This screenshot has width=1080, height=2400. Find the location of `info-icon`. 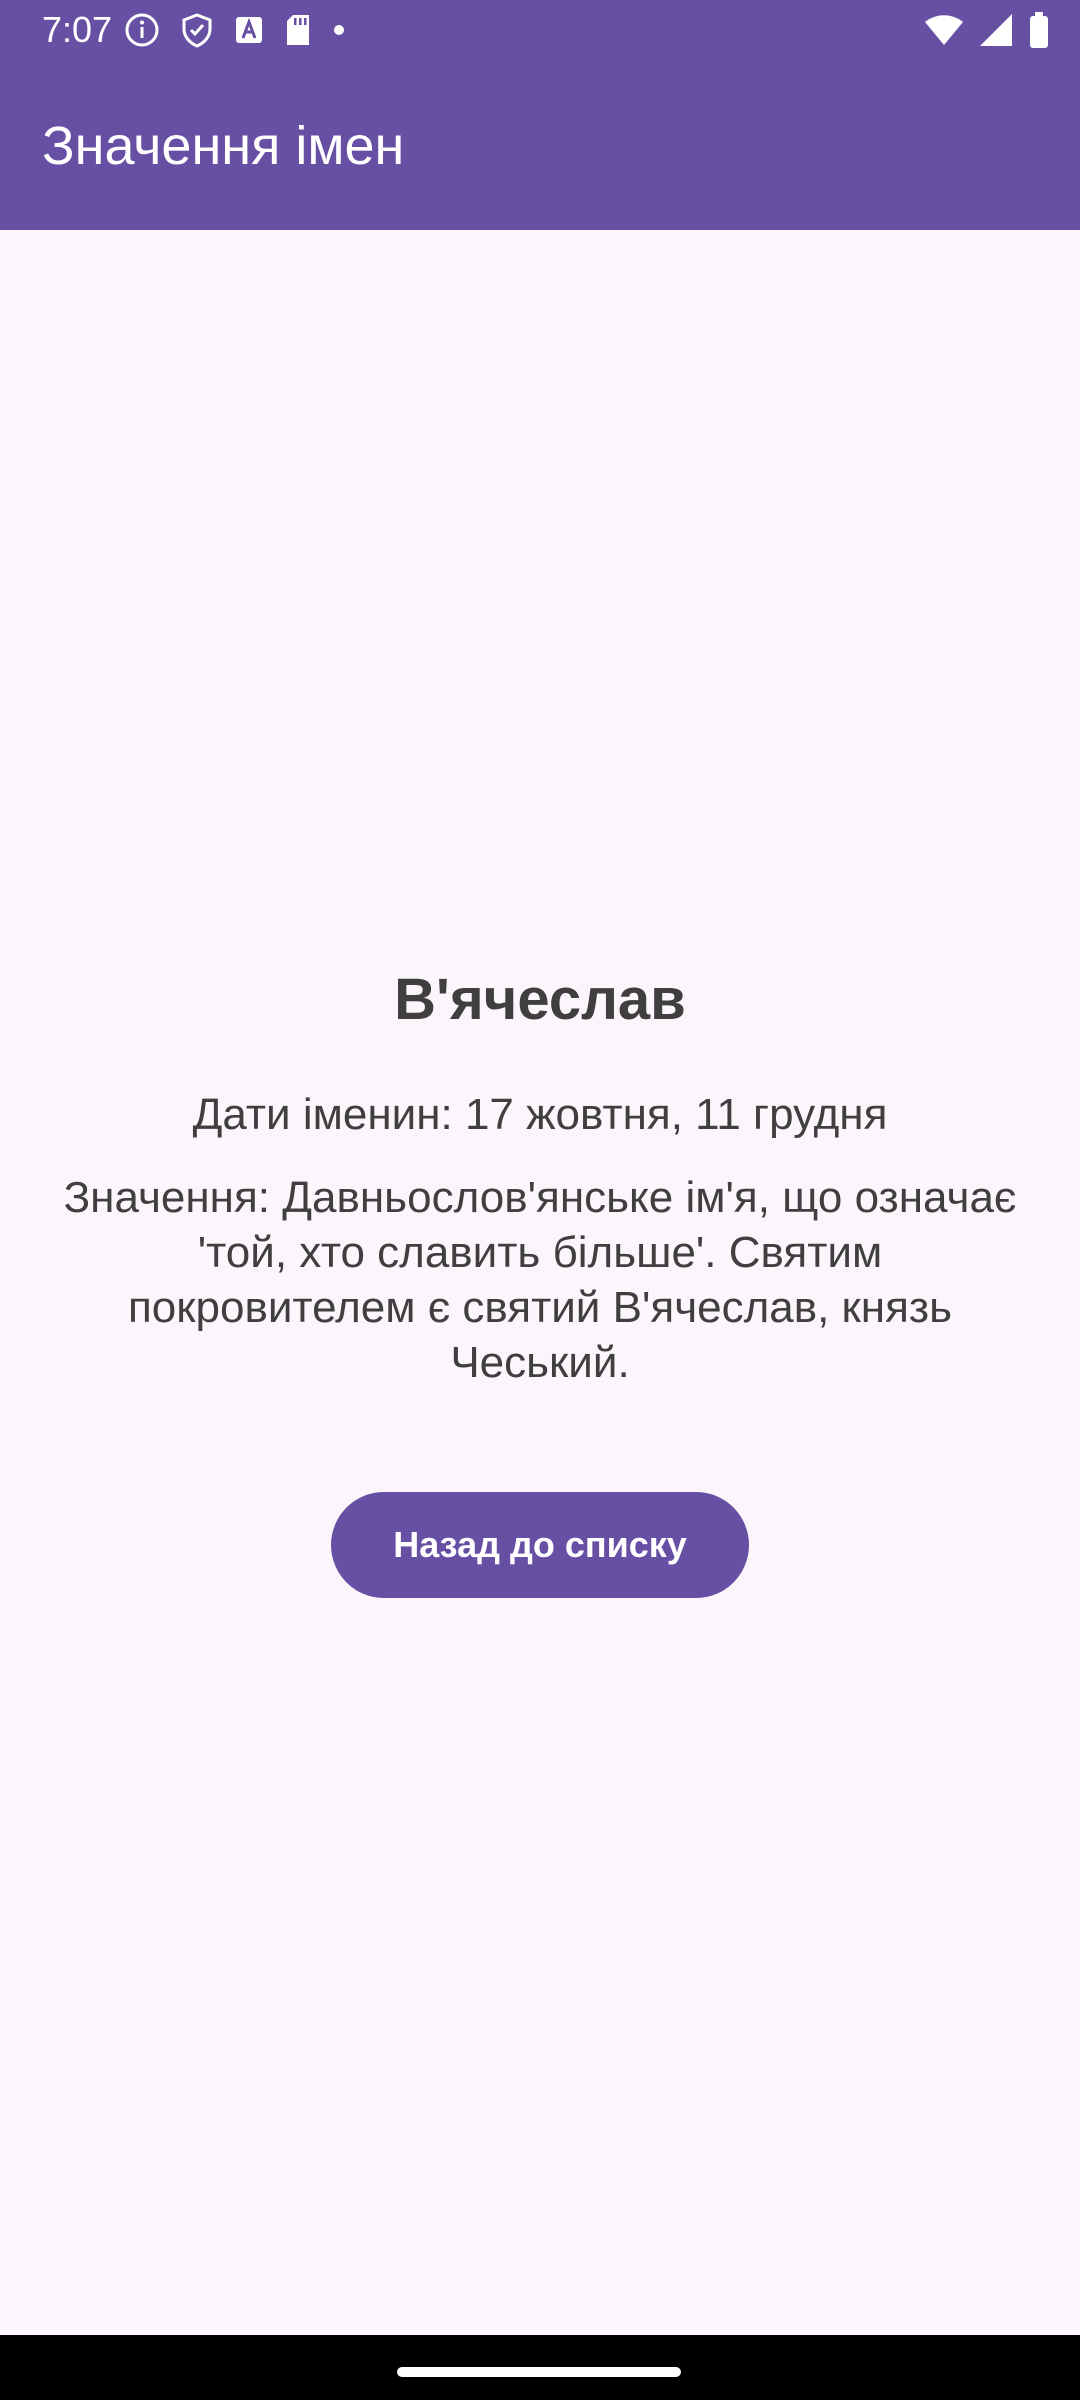

info-icon is located at coordinates (142, 32).